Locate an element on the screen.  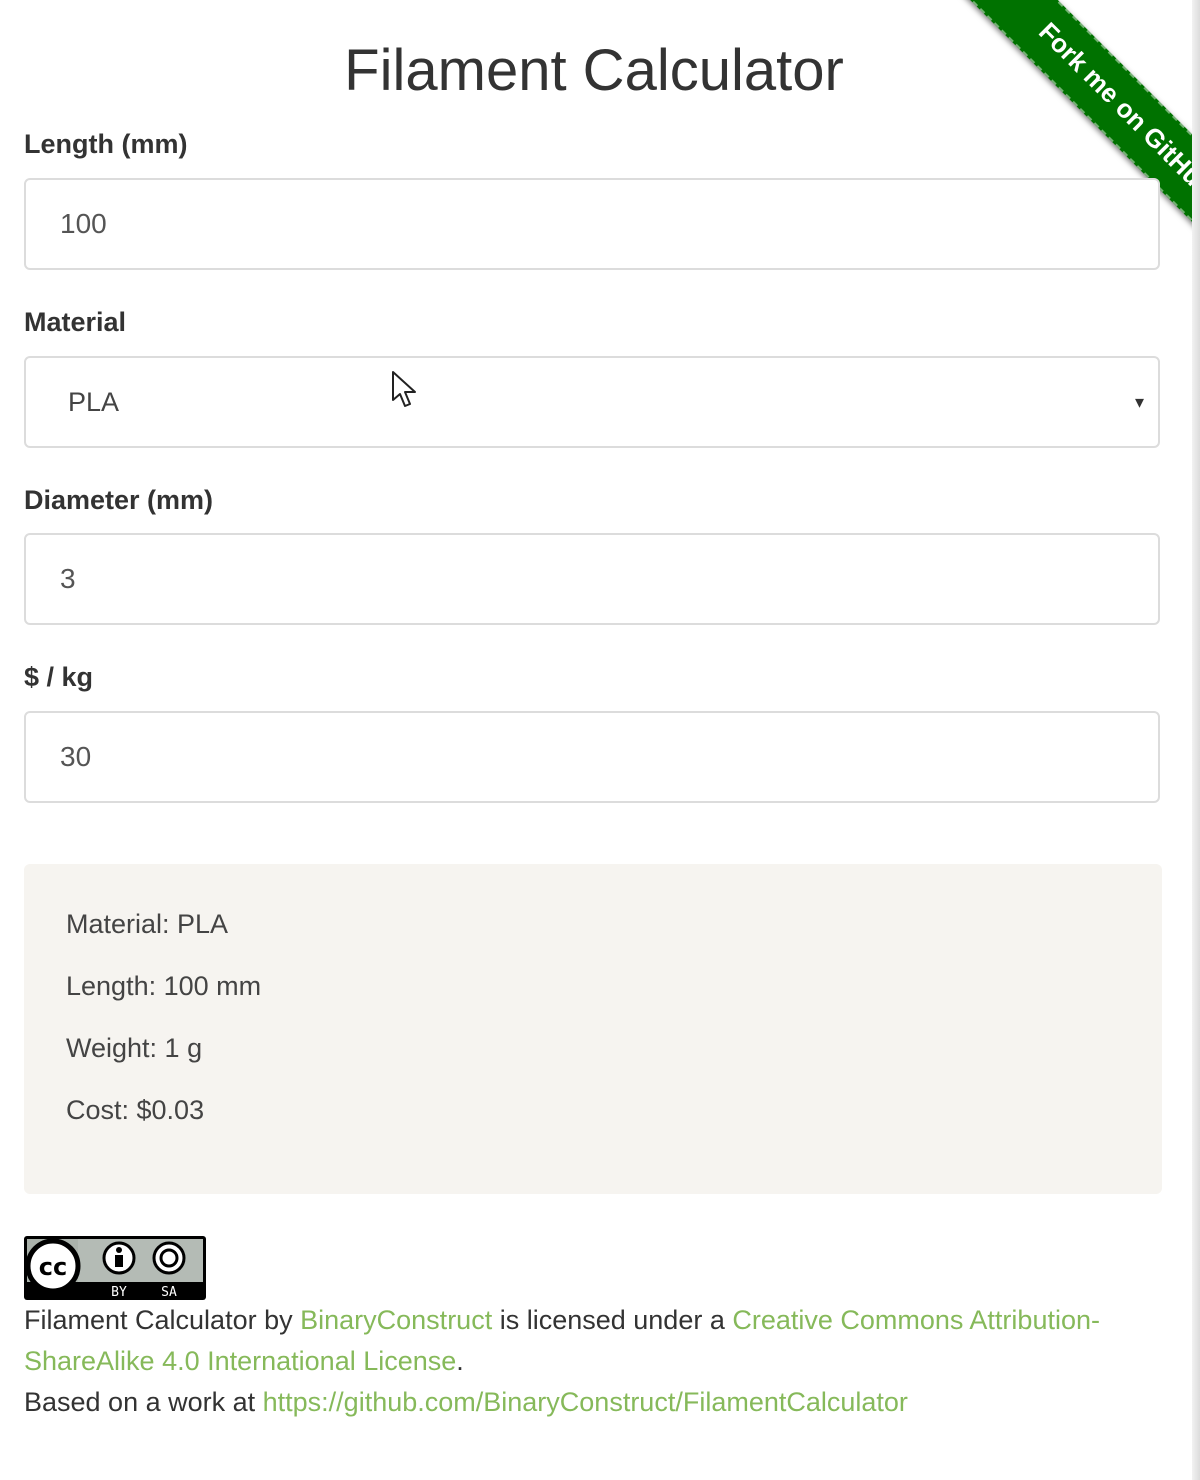
work-title: Filament Calculator is located at coordinates (140, 1320).